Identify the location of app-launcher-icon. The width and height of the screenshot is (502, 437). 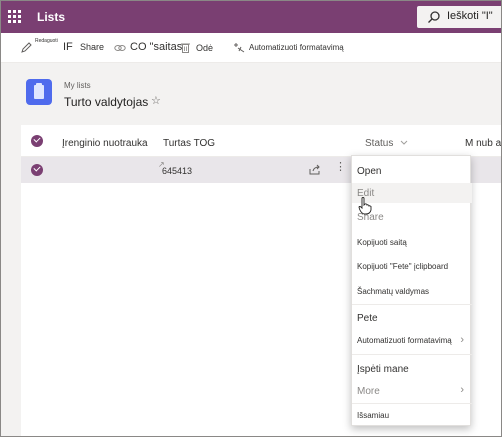
(15, 17).